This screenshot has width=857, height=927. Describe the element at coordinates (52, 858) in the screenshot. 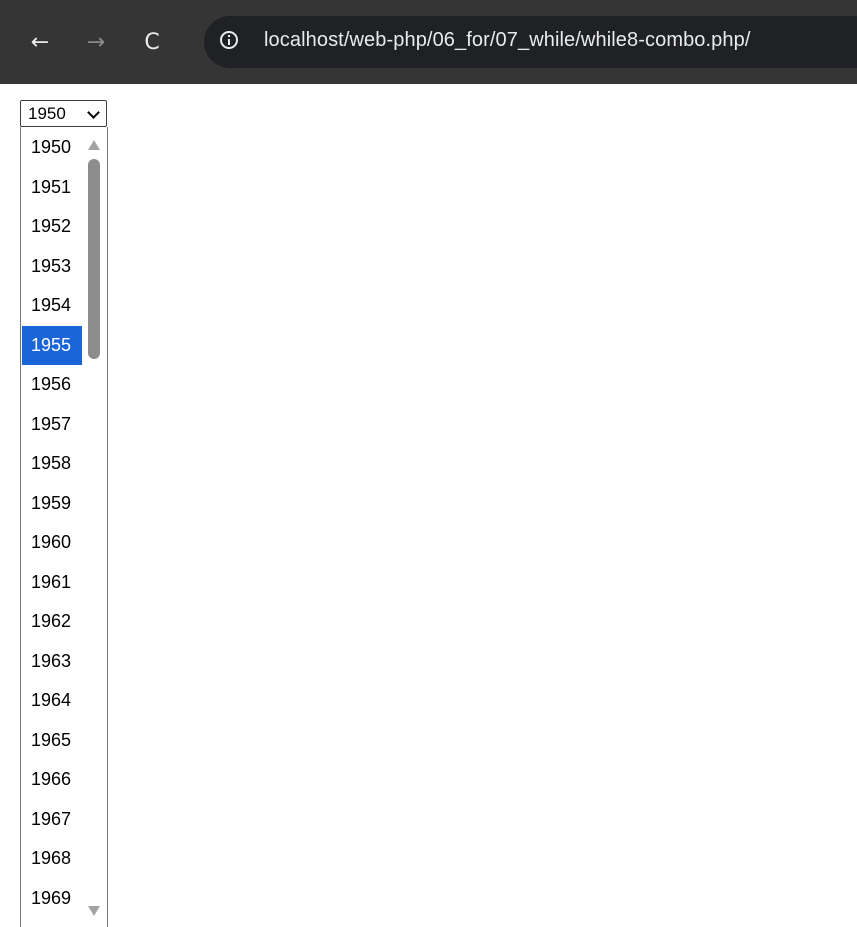

I see `year-option-1968: 1968` at that location.